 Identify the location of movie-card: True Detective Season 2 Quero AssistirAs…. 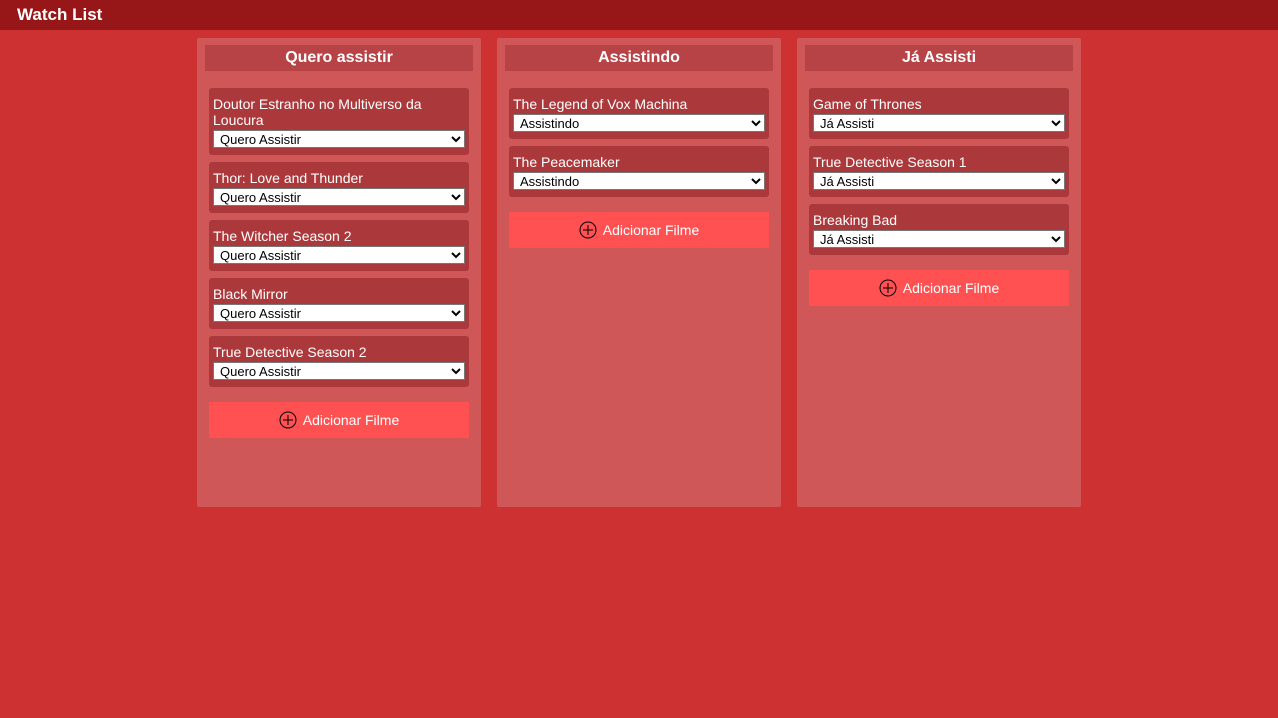
(339, 361).